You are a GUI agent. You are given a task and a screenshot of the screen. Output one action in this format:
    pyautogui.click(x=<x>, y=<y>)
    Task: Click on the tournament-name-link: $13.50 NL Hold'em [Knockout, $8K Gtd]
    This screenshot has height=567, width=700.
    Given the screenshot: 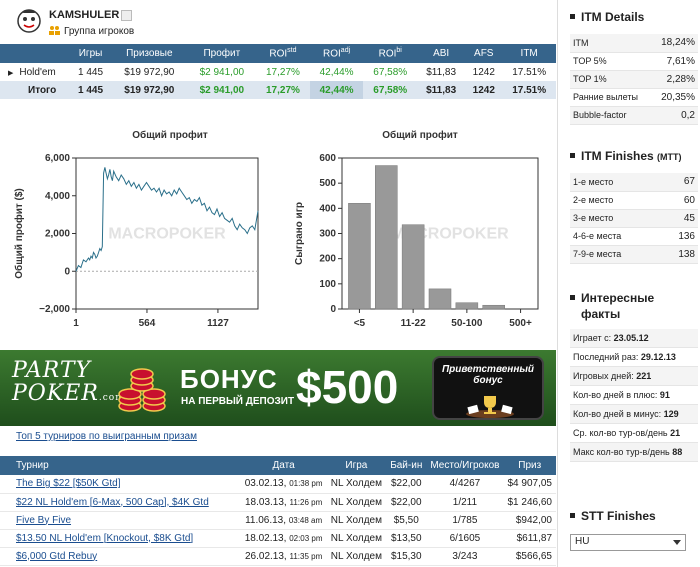 What is the action you would take?
    pyautogui.click(x=120, y=538)
    